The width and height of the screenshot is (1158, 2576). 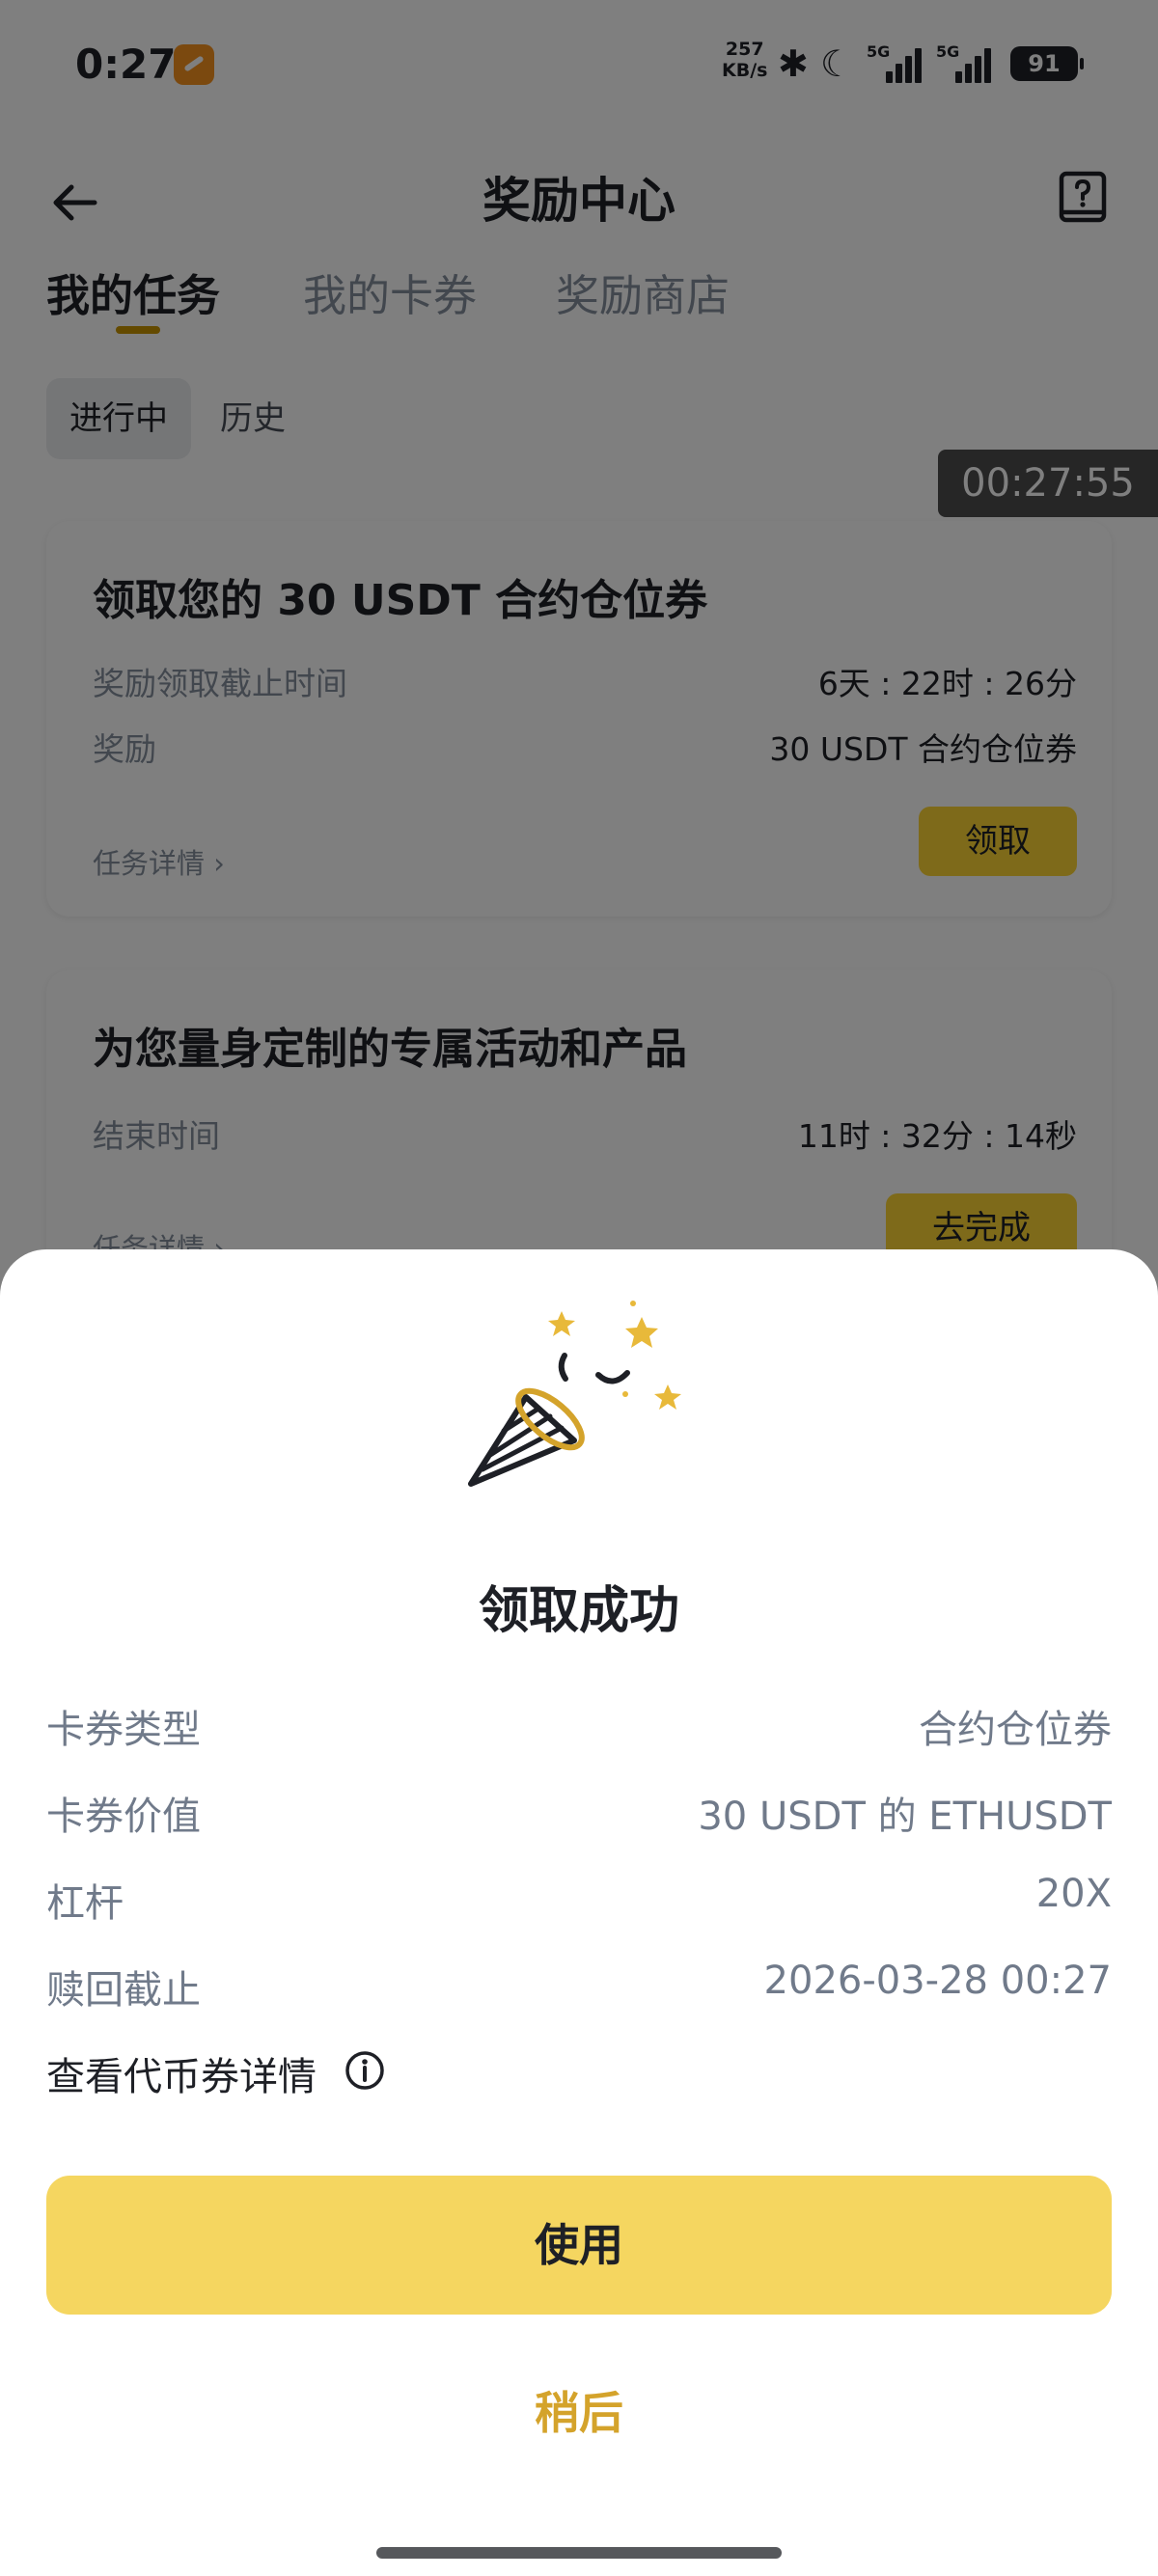 I want to click on info-circle-icon, so click(x=365, y=2070).